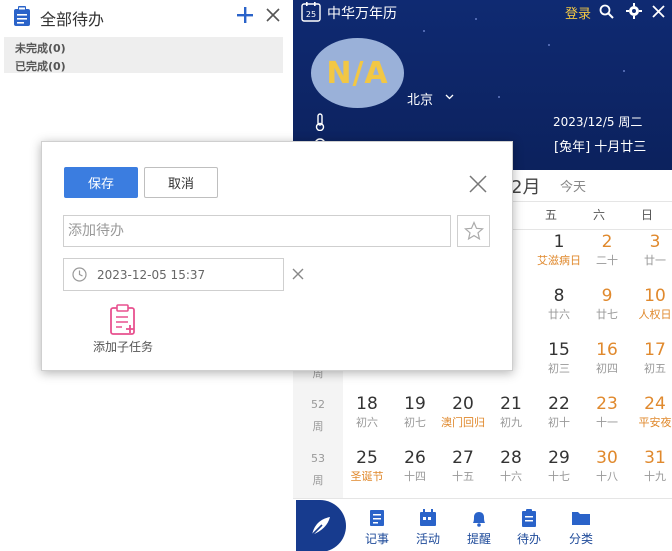  I want to click on bell-icon, so click(479, 519).